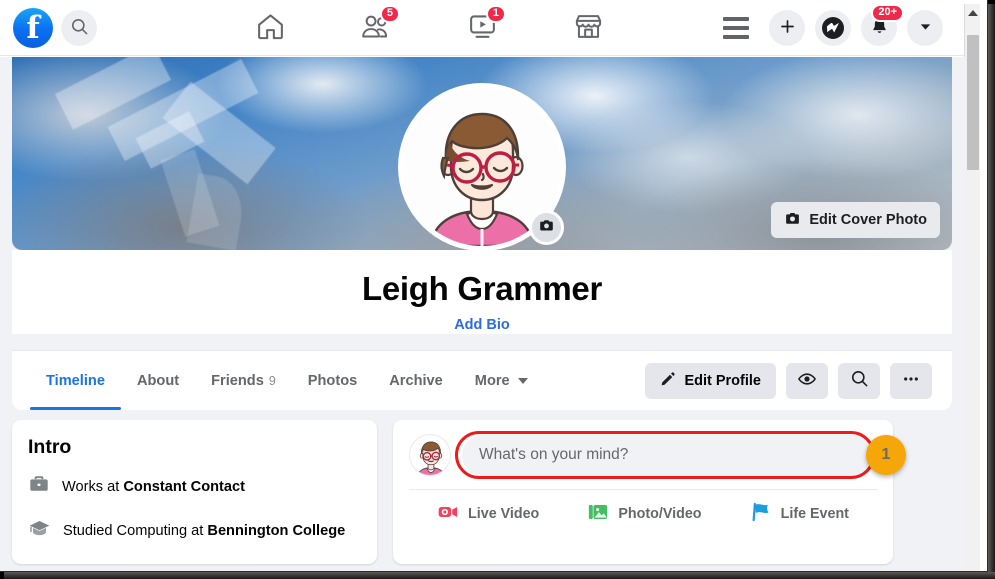 Image resolution: width=995 pixels, height=579 pixels. I want to click on intro-education-text: Studied Computing at Bennington College, so click(204, 531).